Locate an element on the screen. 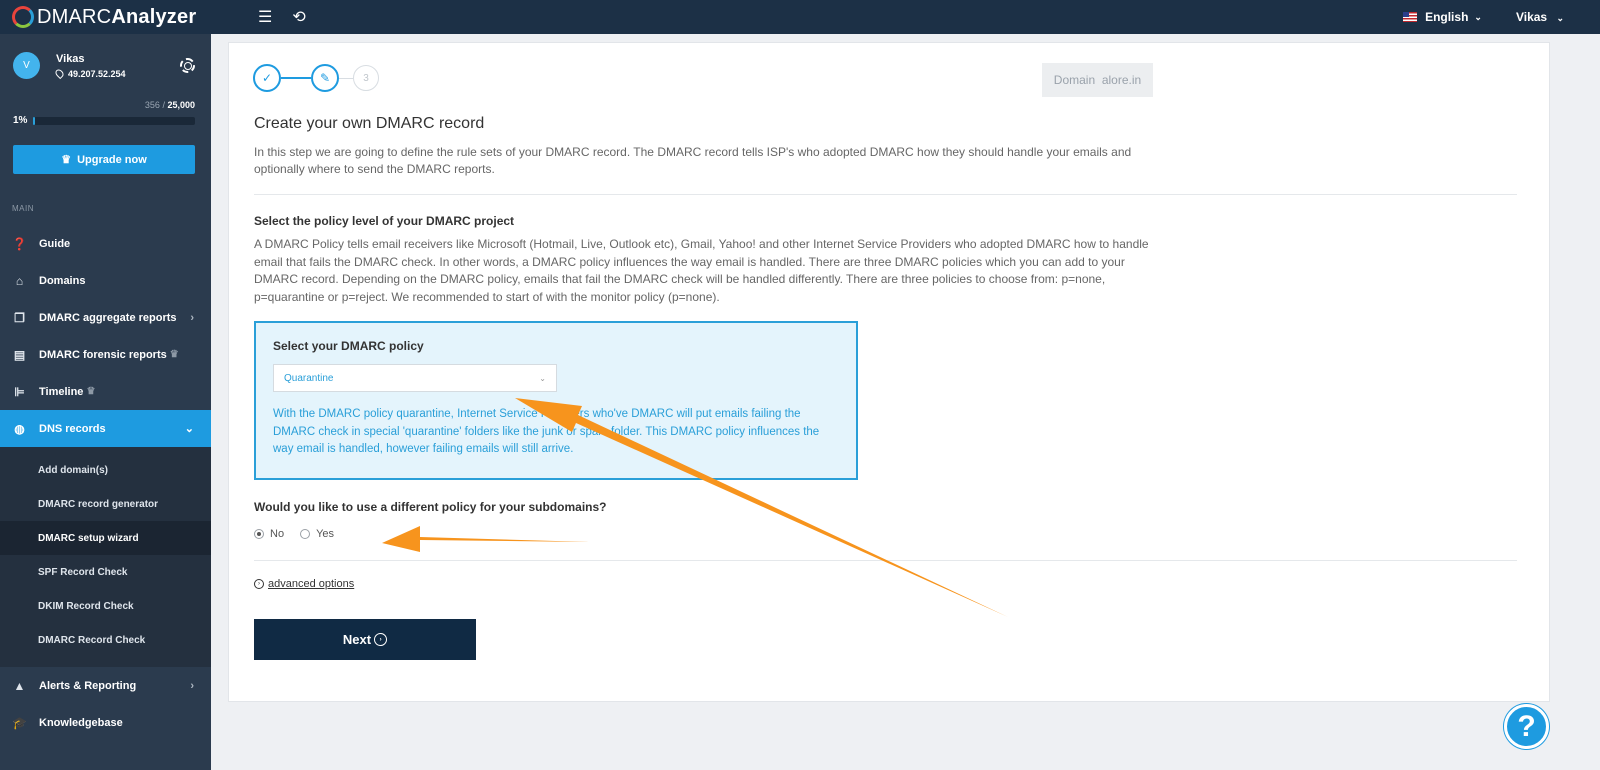  logo: DMARCAnalyzer is located at coordinates (122, 17).